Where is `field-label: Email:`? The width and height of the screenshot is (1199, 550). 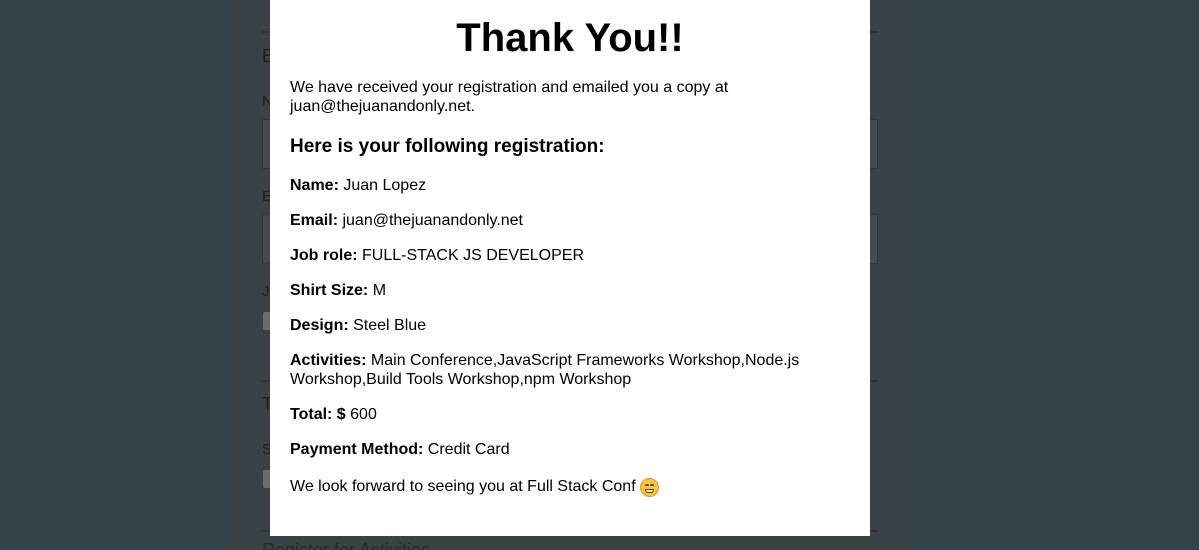
field-label: Email: is located at coordinates (314, 220).